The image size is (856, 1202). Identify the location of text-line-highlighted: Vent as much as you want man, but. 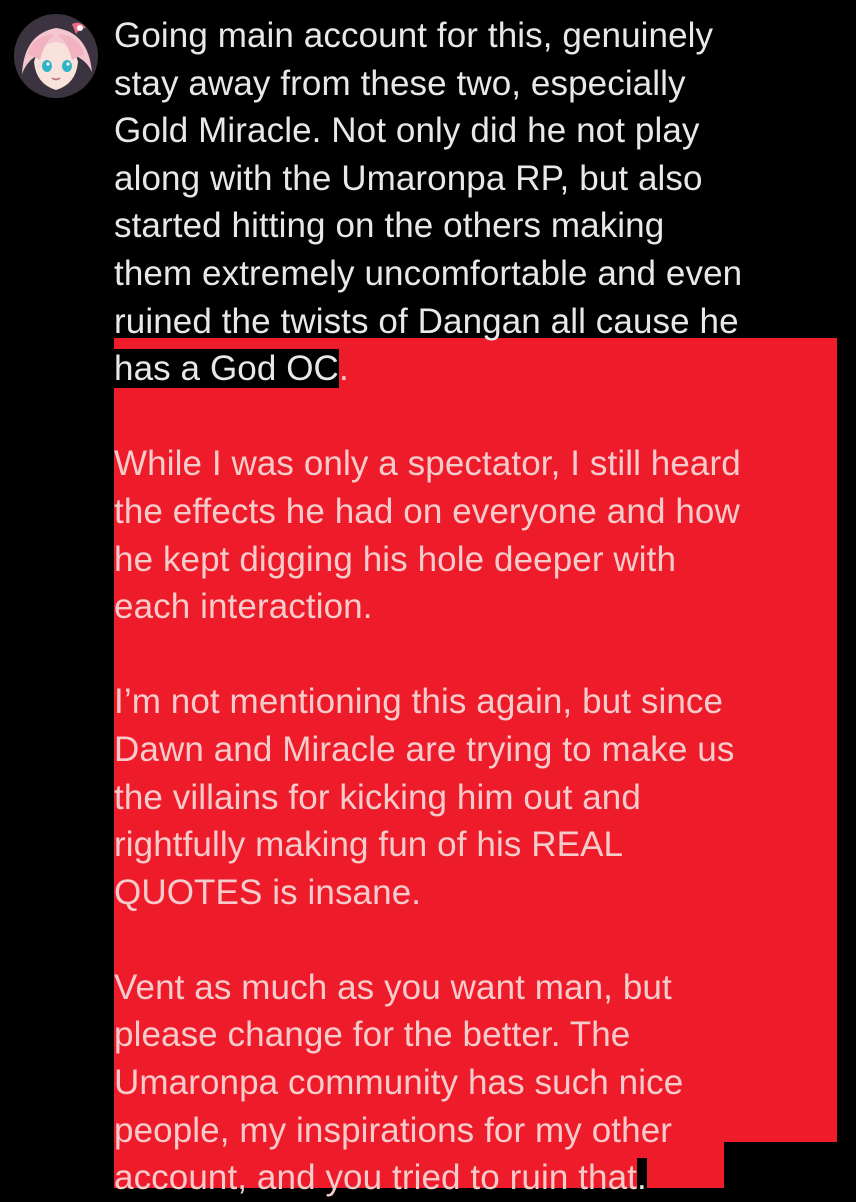
(393, 987).